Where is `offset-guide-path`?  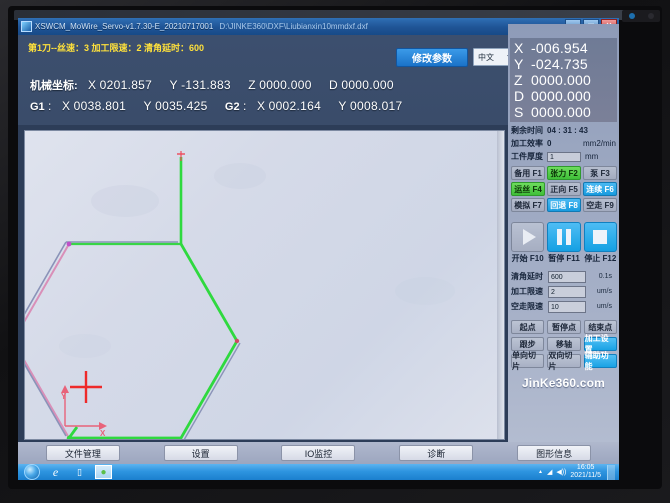
offset-guide-path is located at coordinates (46, 339).